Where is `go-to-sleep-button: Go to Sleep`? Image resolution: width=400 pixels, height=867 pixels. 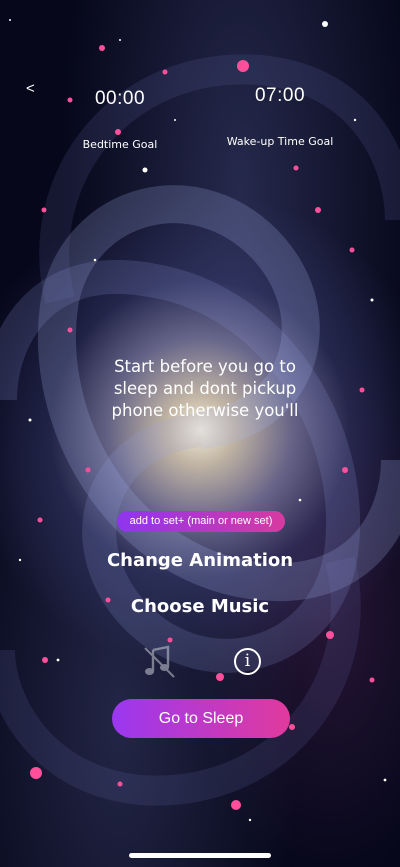
go-to-sleep-button: Go to Sleep is located at coordinates (201, 718).